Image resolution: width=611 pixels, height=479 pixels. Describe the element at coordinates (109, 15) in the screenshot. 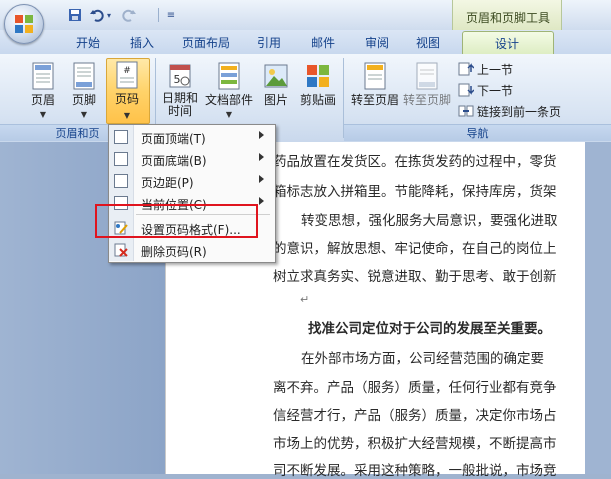

I see `undo-dropdown-icon: ▾` at that location.